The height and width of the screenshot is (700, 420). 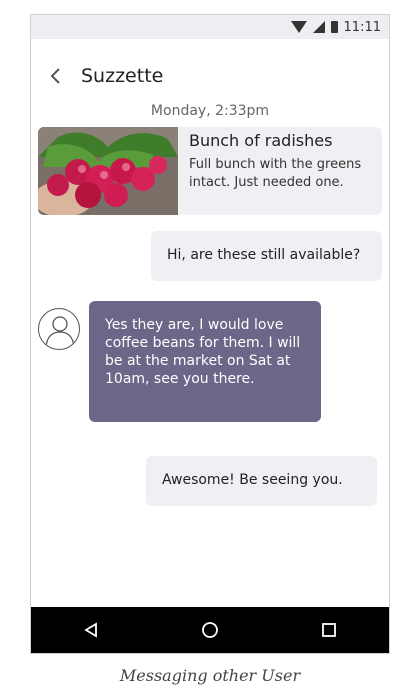 What do you see at coordinates (318, 27) in the screenshot?
I see `cellular-signal-icon` at bounding box center [318, 27].